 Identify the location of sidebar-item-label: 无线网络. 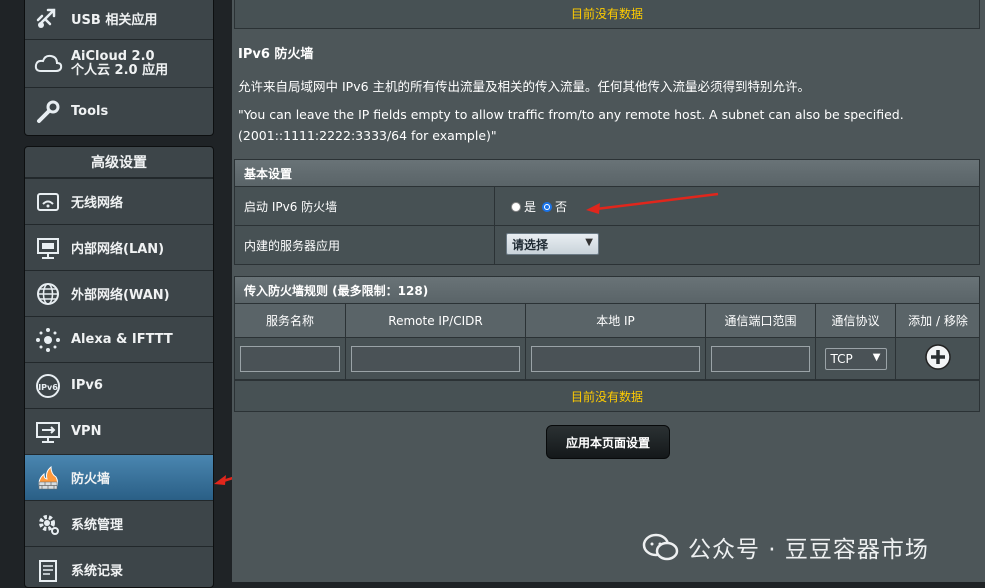
(97, 203).